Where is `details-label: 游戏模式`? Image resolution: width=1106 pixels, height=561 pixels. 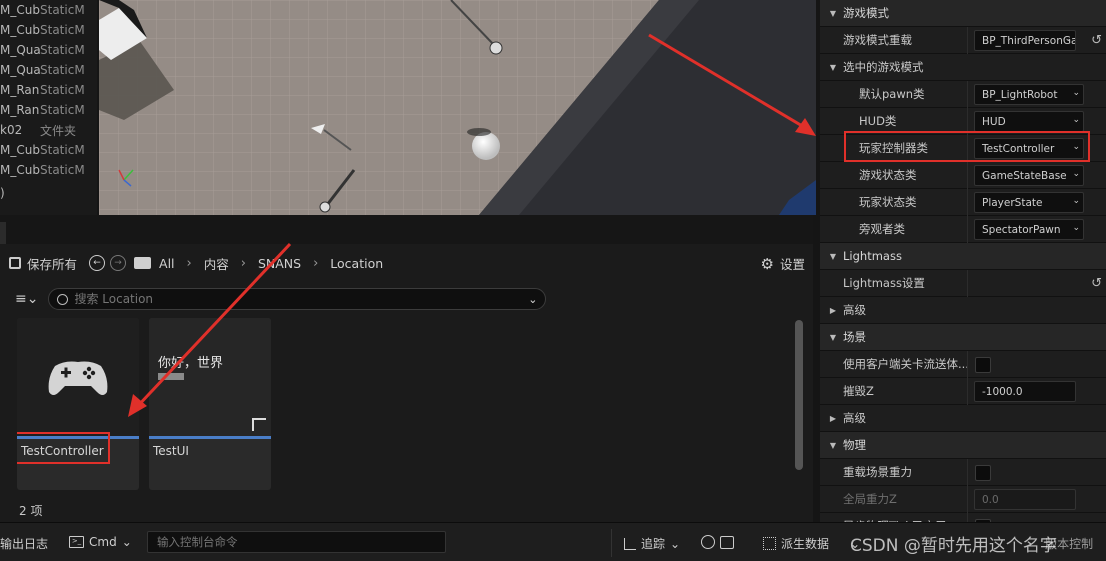 details-label: 游戏模式 is located at coordinates (866, 13).